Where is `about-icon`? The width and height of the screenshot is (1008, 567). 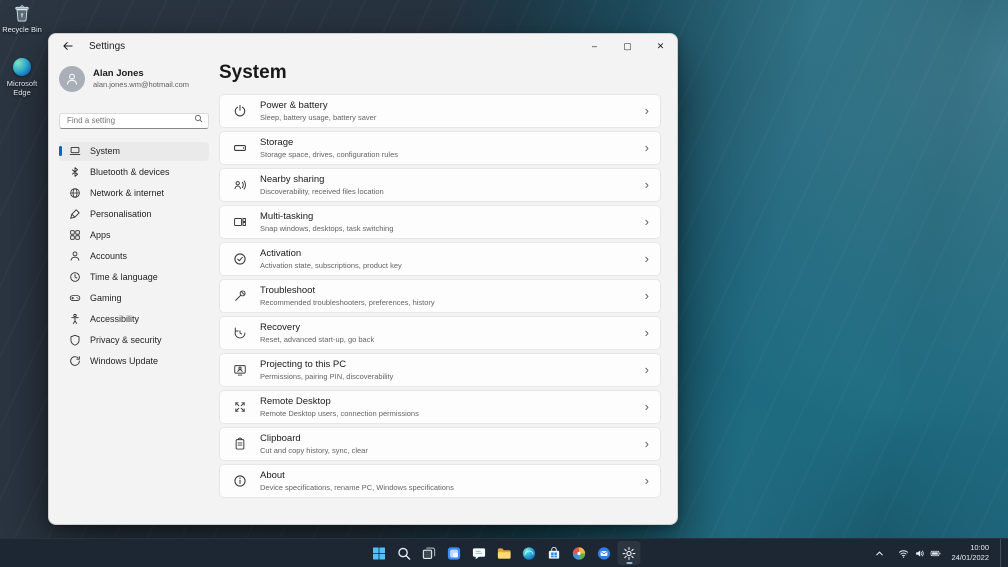
about-icon is located at coordinates (240, 481).